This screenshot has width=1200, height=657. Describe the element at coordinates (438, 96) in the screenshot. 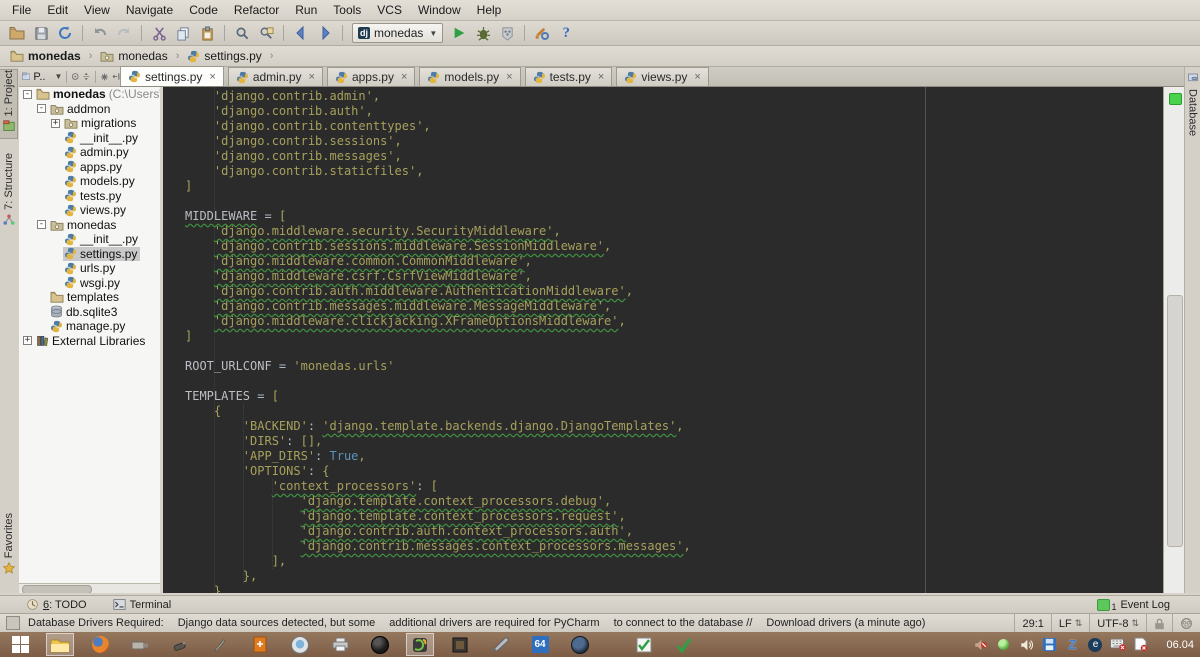

I see `code-line: 'django.contrib.admin',` at that location.